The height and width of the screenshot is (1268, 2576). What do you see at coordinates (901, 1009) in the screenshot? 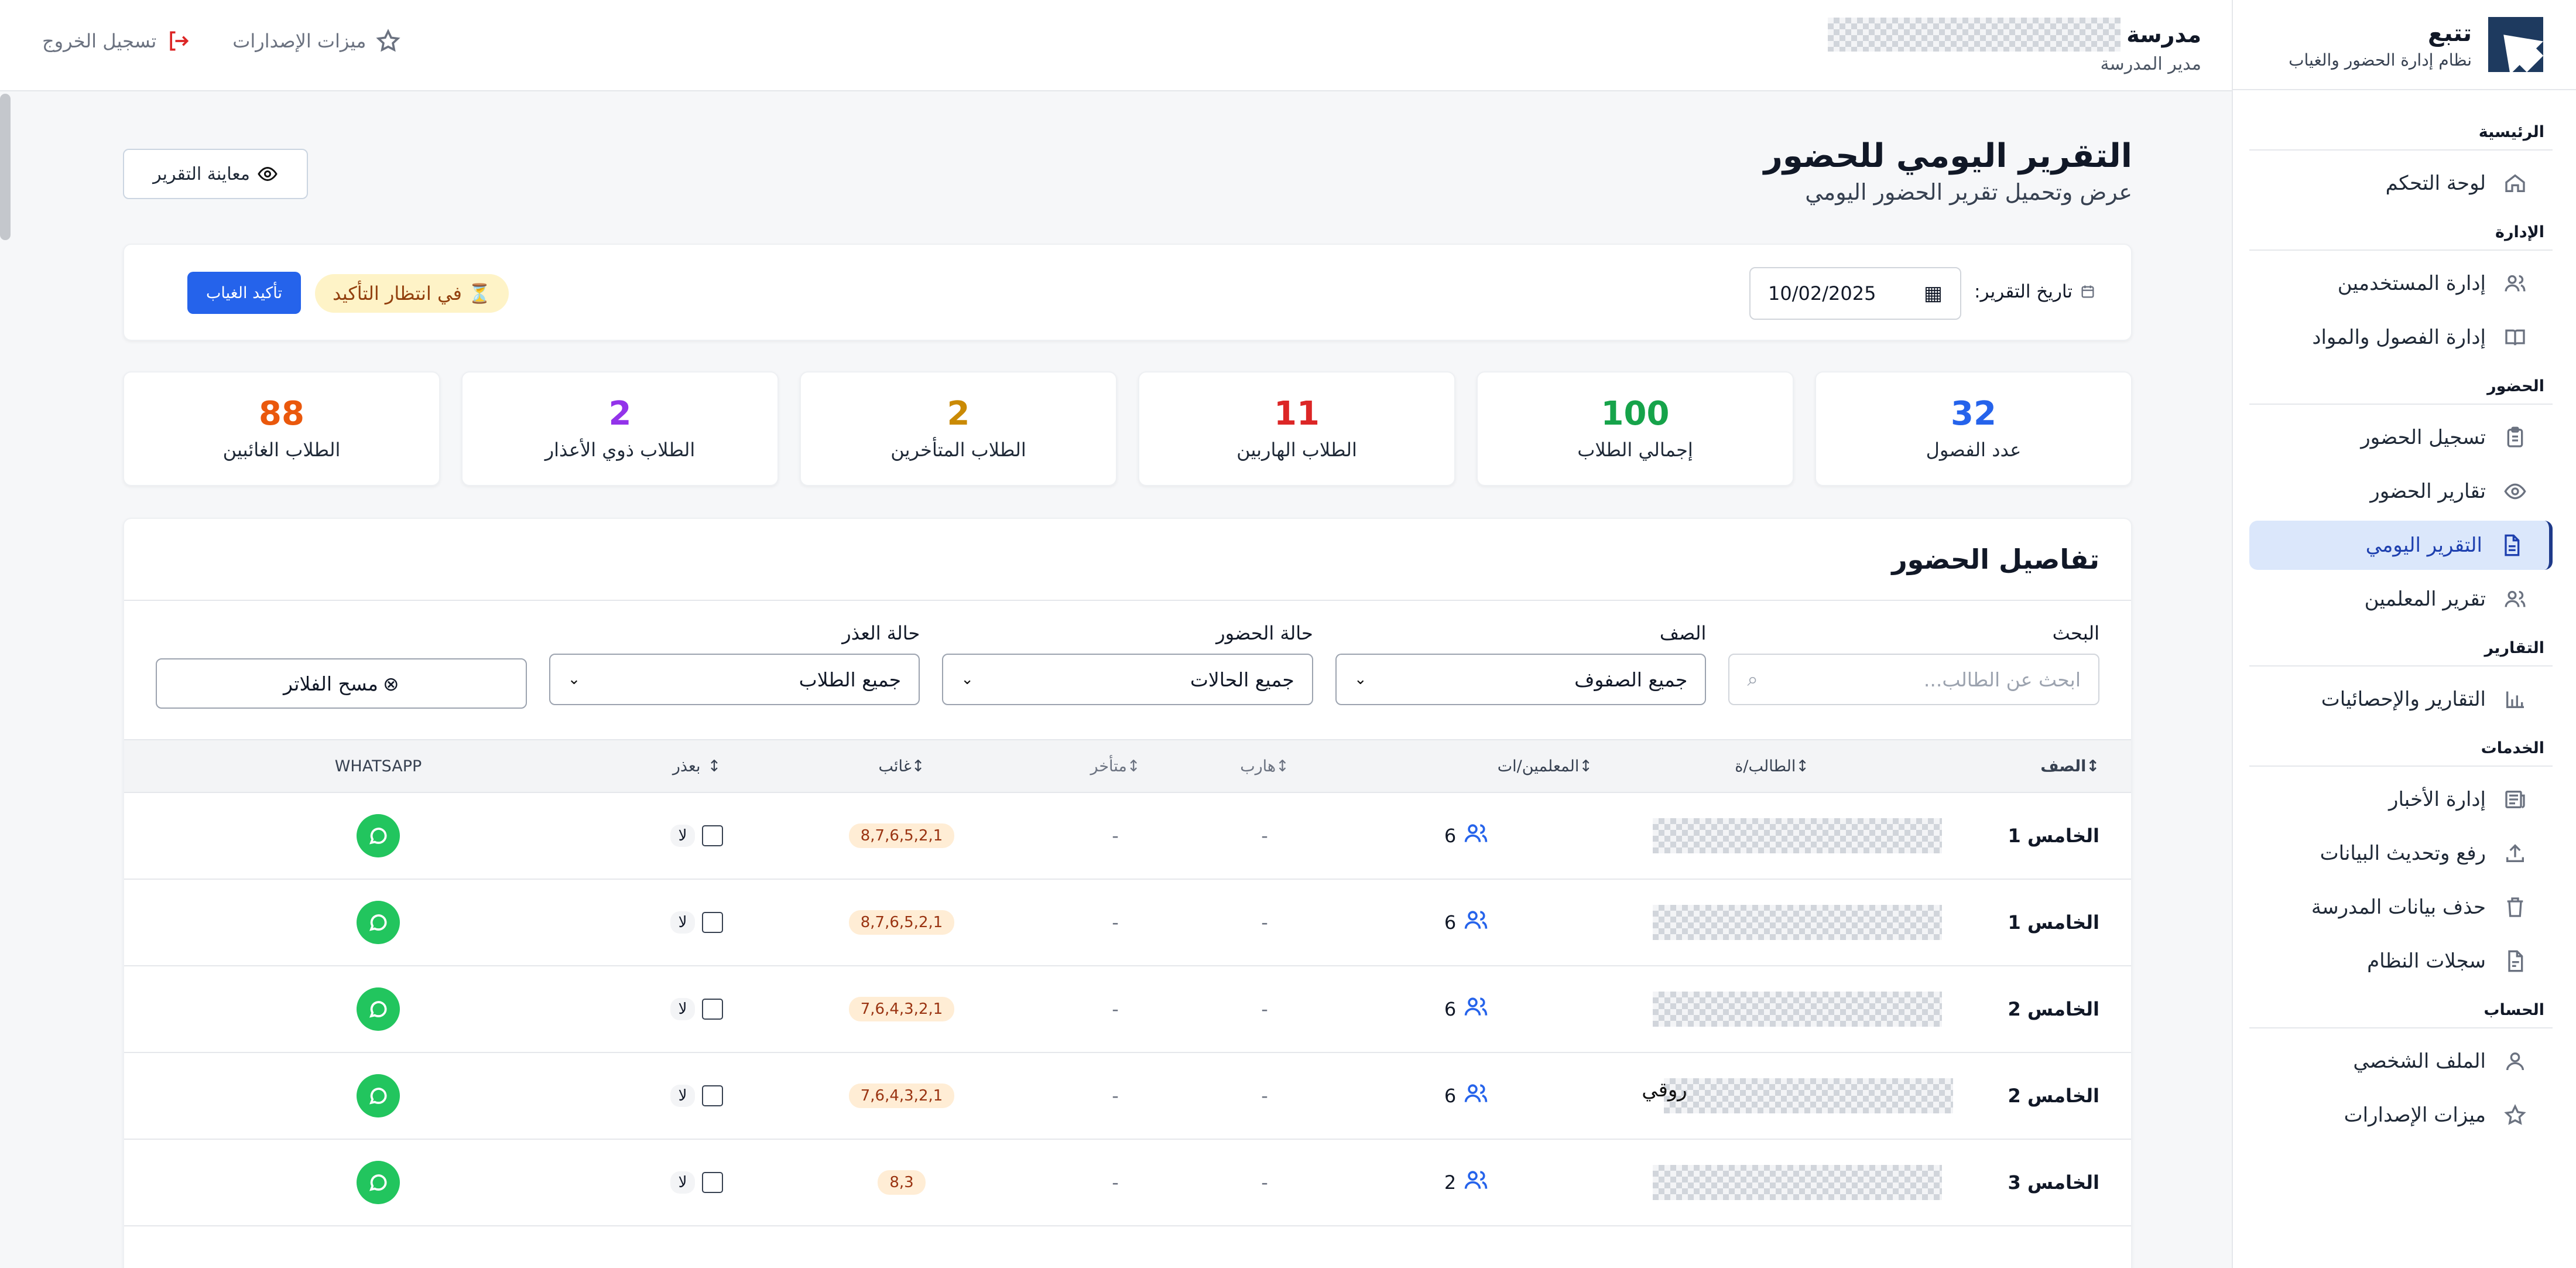
I see `cell-absent: 7,6,4,3,2,1` at bounding box center [901, 1009].